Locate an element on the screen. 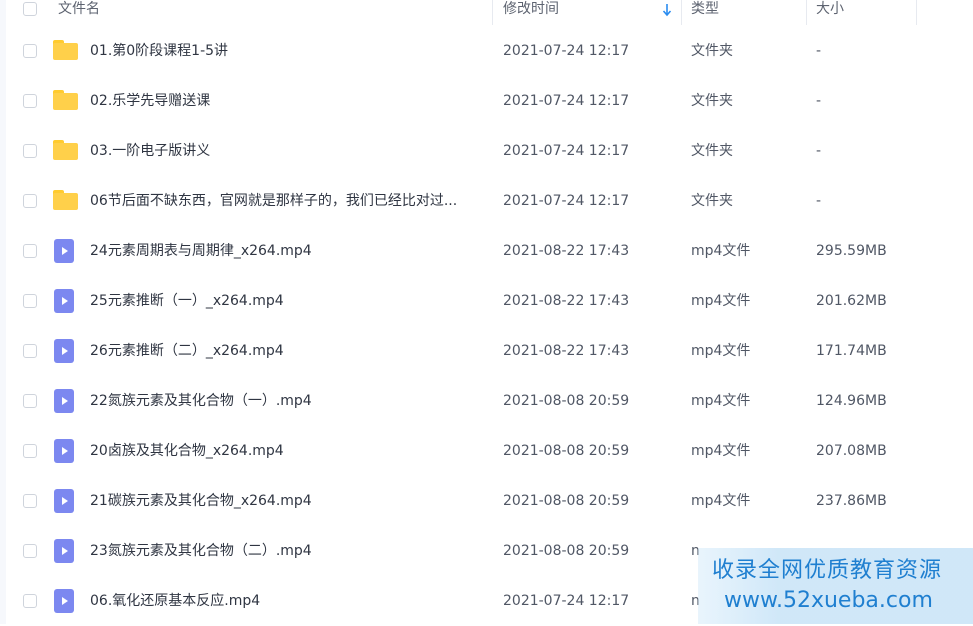 The width and height of the screenshot is (973, 626). file-name-link: 25元素推断（一）_x264.mp4 is located at coordinates (187, 301).